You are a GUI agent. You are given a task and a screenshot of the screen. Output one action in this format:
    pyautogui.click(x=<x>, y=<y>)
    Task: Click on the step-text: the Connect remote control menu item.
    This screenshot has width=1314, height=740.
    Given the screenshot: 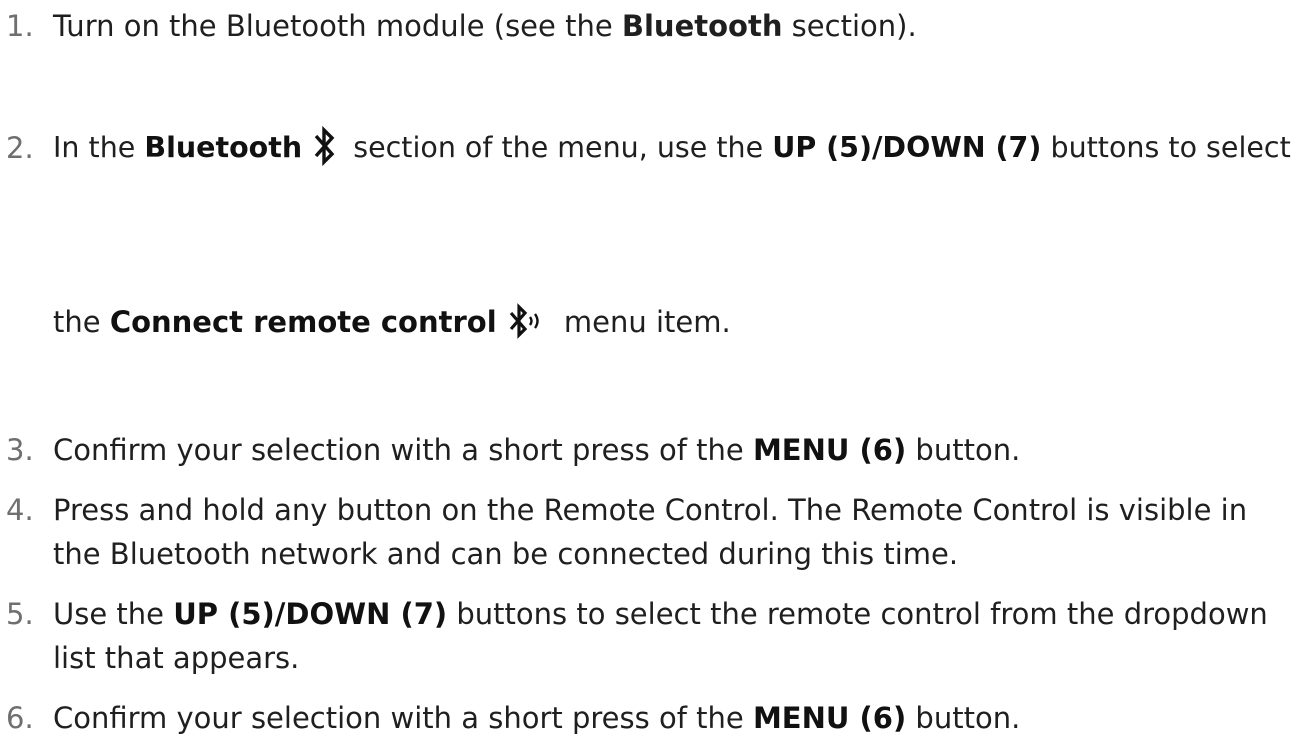 What is the action you would take?
    pyautogui.click(x=392, y=323)
    